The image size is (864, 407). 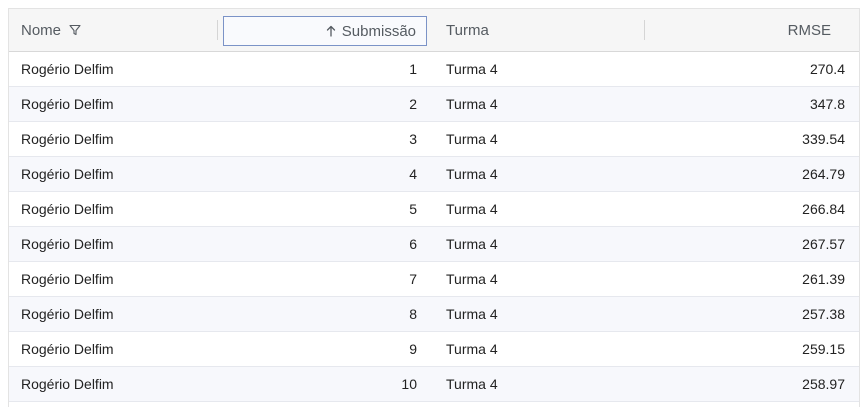 I want to click on cell-submissao: 4, so click(x=413, y=174).